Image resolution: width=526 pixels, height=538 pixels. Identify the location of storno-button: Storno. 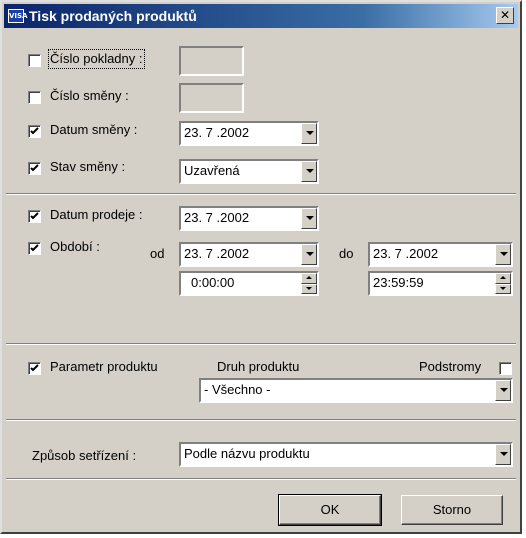
(452, 510).